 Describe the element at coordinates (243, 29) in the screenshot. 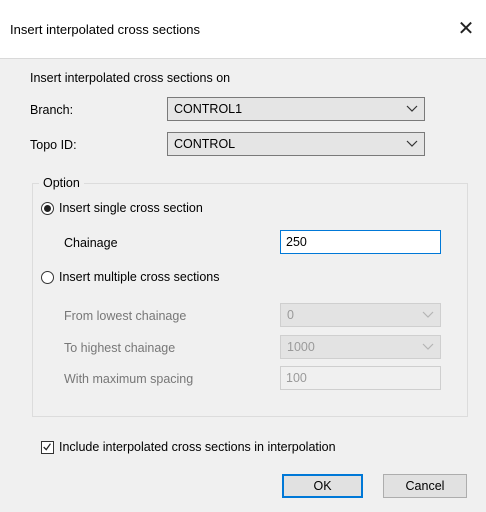

I see `title-bar: Insert interpolated cross sections ✕` at that location.